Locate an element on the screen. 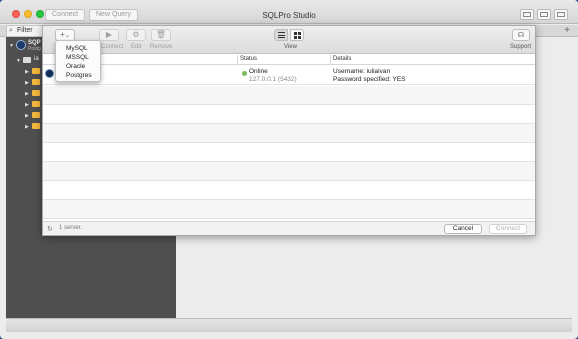  list-view-icon is located at coordinates (281, 35).